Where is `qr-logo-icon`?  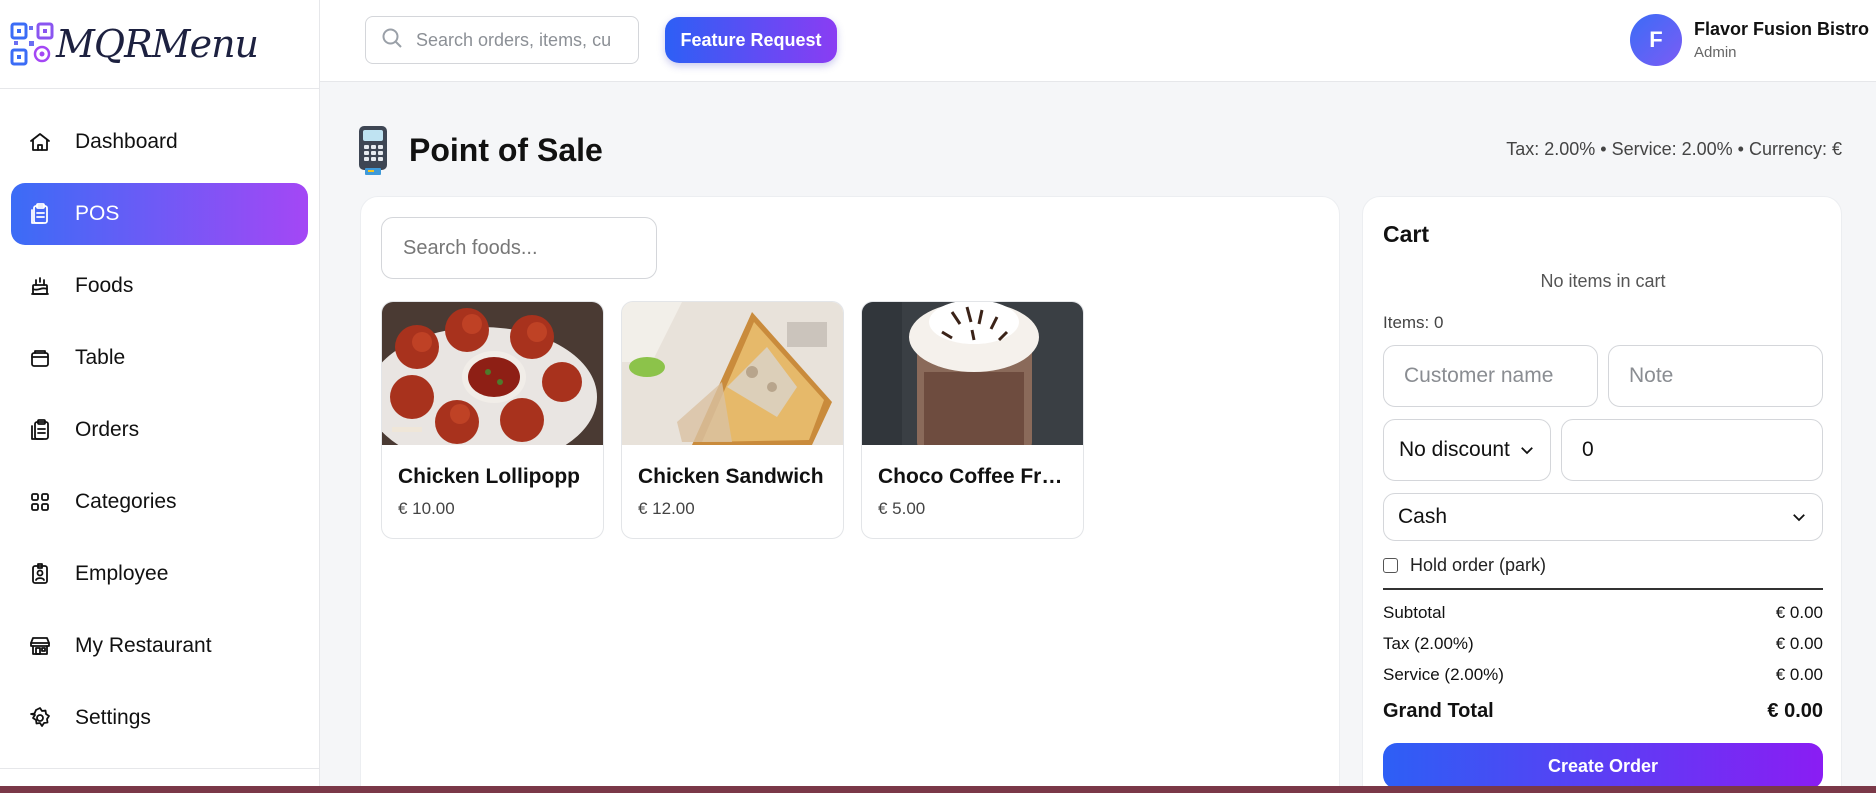
qr-logo-icon is located at coordinates (32, 44).